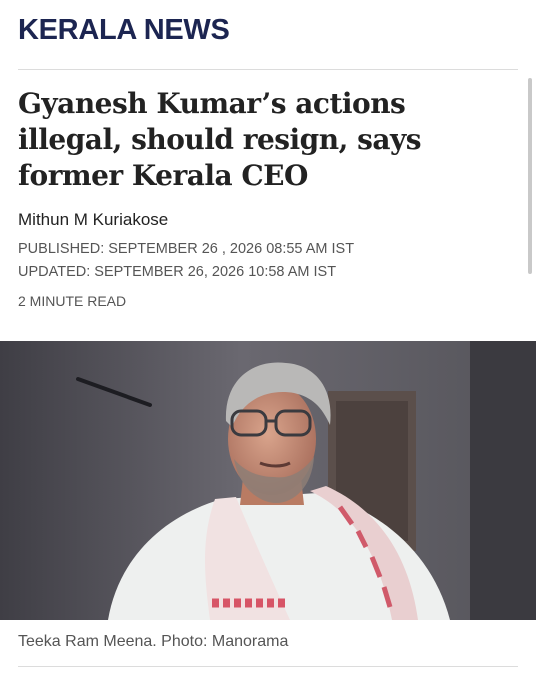 This screenshot has height=680, width=536. What do you see at coordinates (268, 666) in the screenshot?
I see `caption-divider` at bounding box center [268, 666].